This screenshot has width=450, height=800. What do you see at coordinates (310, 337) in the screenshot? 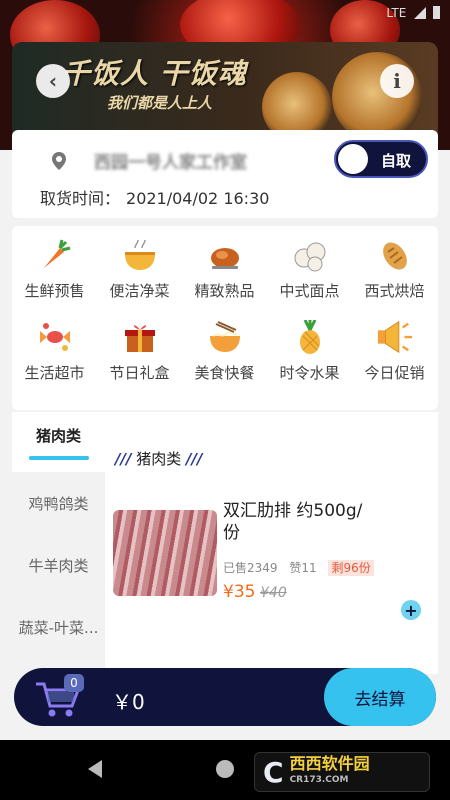
I see `pineapple-icon` at bounding box center [310, 337].